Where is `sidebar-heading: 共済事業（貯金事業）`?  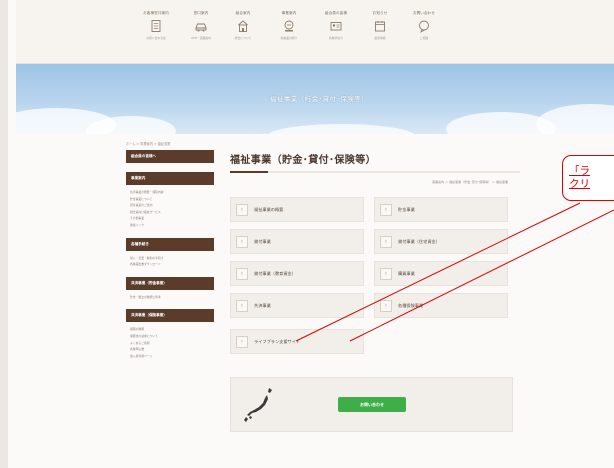 sidebar-heading: 共済事業（貯金事業） is located at coordinates (170, 283).